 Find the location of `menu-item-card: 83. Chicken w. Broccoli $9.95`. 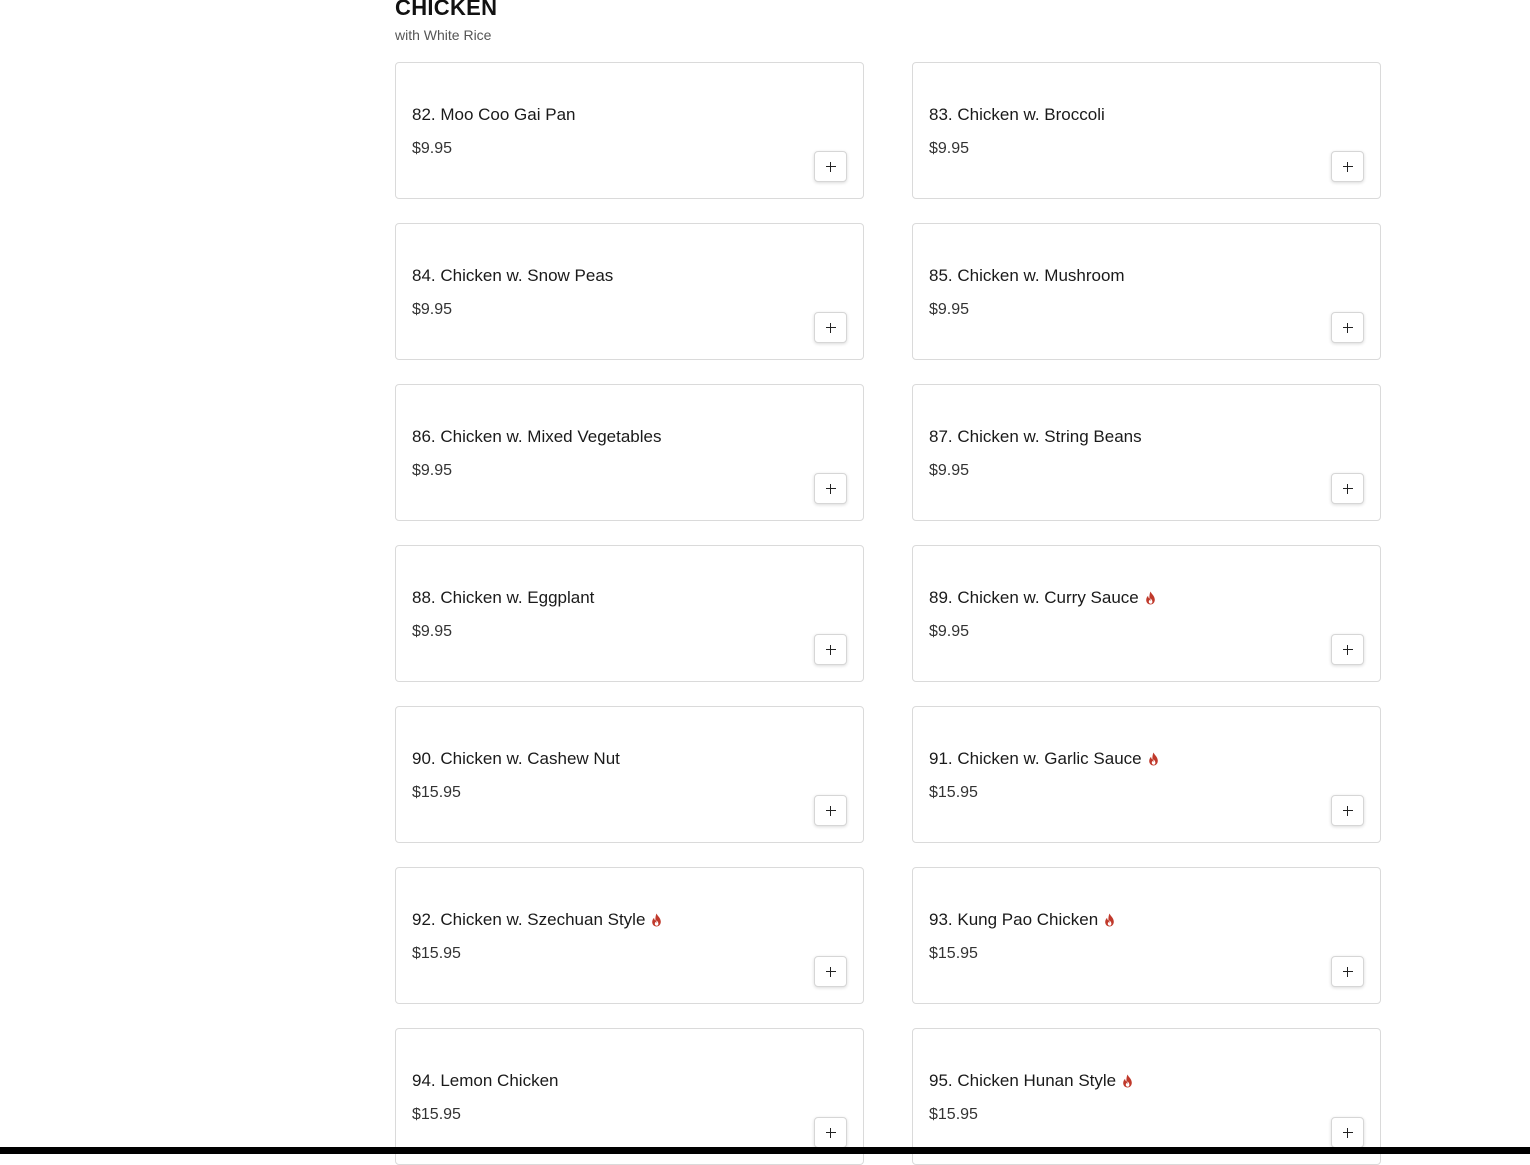

menu-item-card: 83. Chicken w. Broccoli $9.95 is located at coordinates (1146, 130).